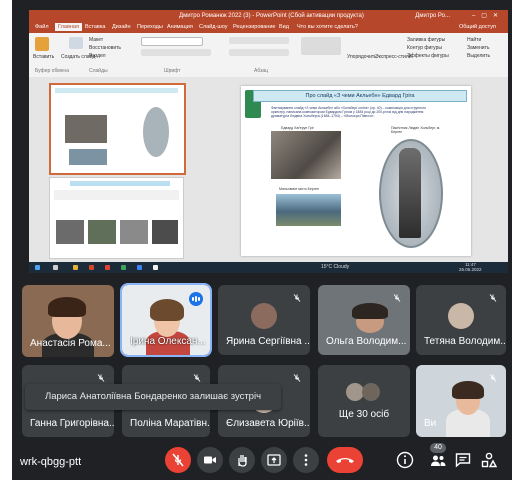  Describe the element at coordinates (178, 460) in the screenshot. I see `mic-toggle-button` at that location.